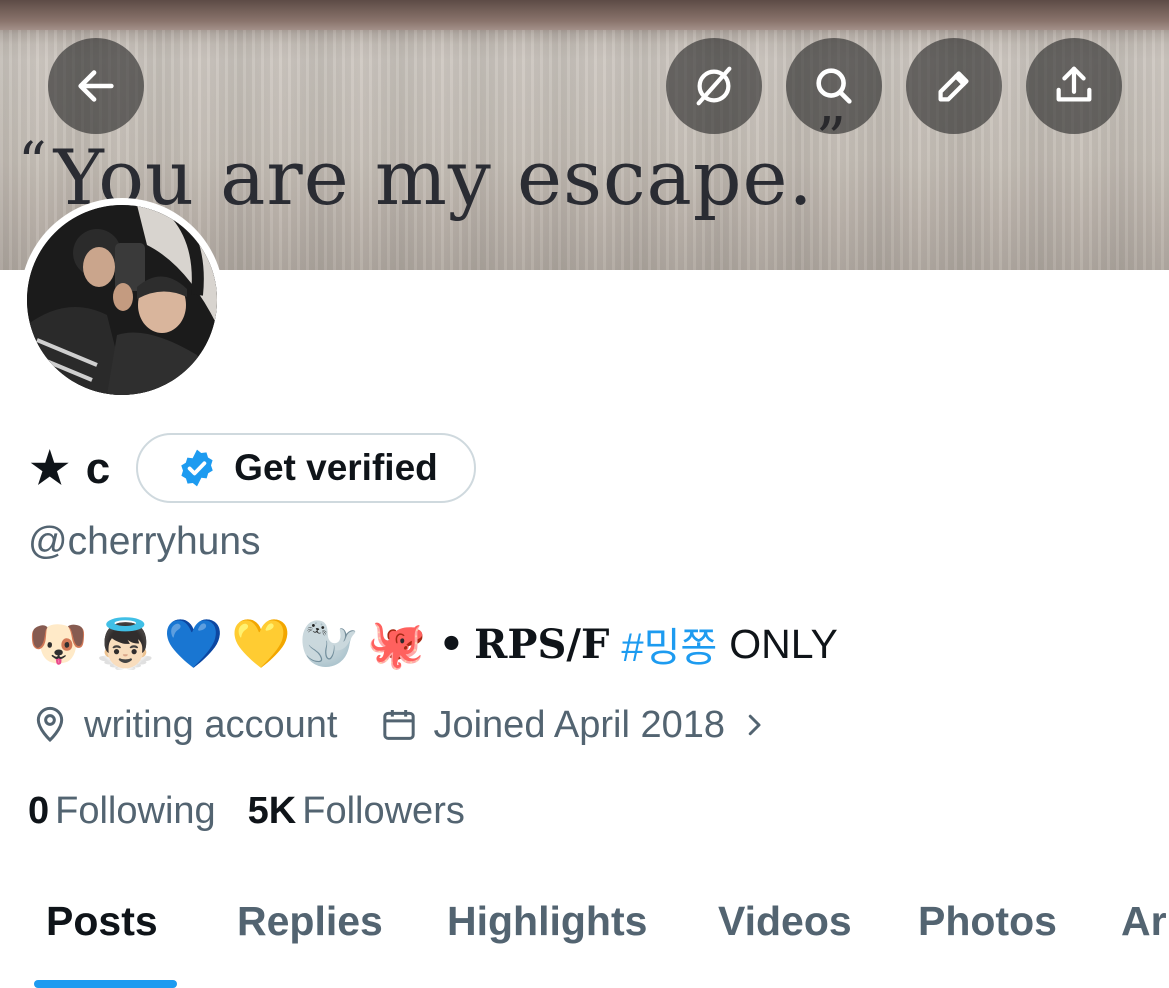 This screenshot has width=1169, height=988. I want to click on bio-emoji-octopus: 🐙, so click(396, 644).